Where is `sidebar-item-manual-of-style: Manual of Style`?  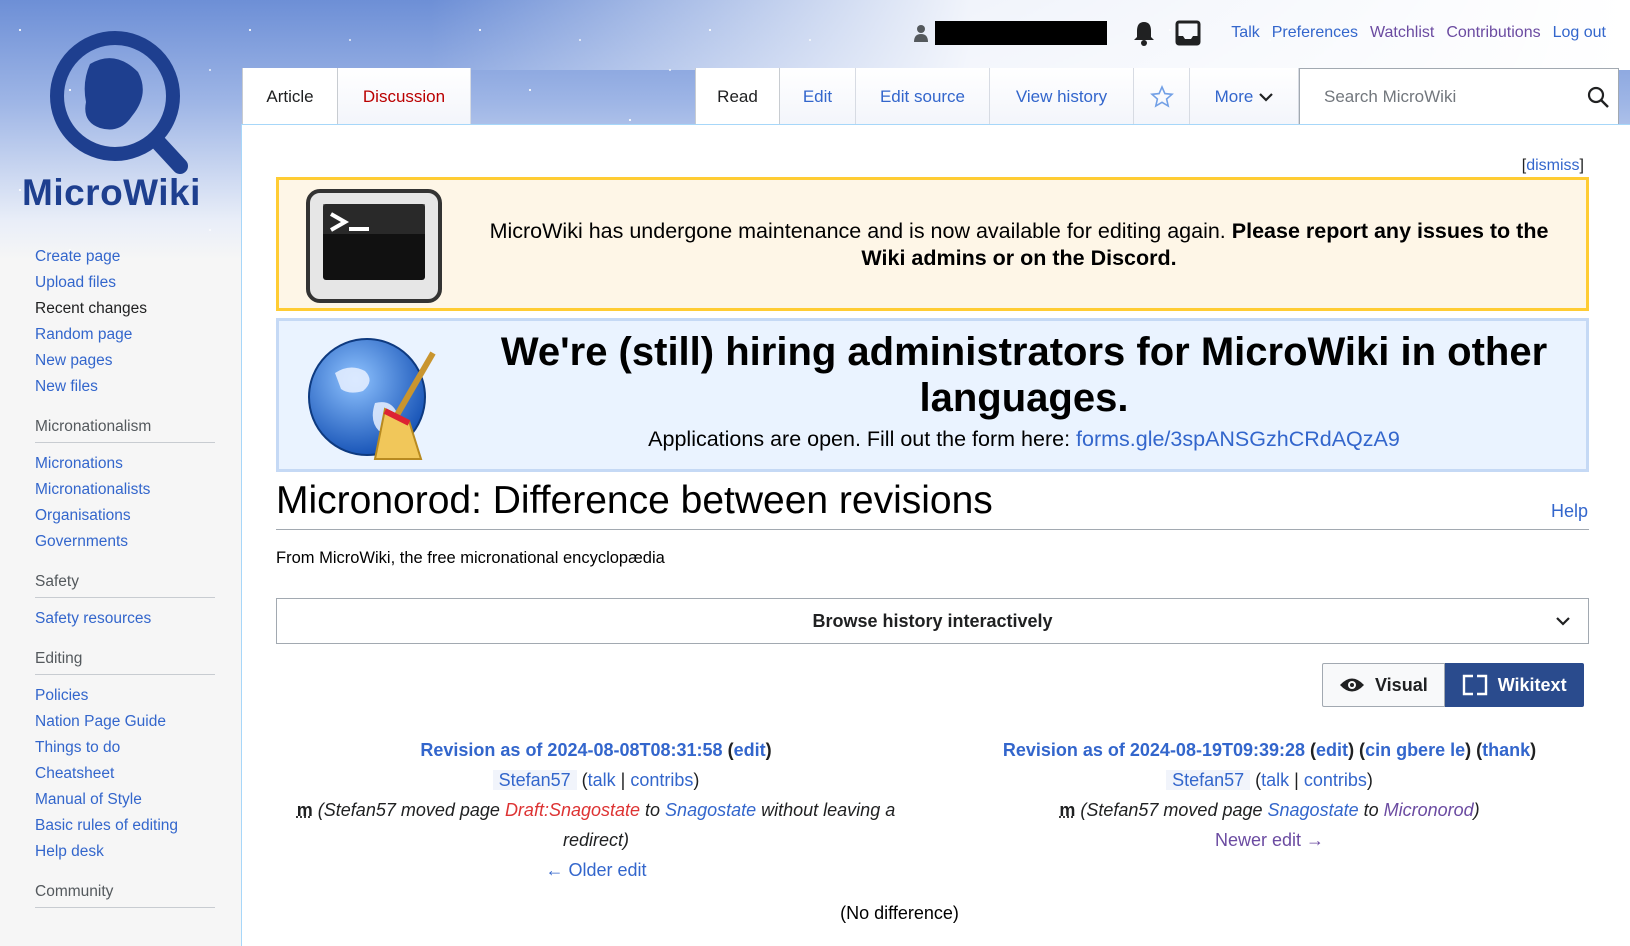
sidebar-item-manual-of-style: Manual of Style is located at coordinates (88, 799).